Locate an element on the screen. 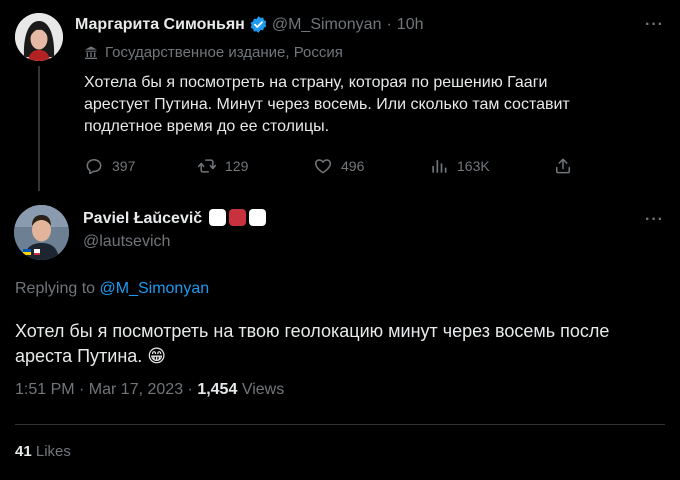 The image size is (680, 480). replying-to-handle-link: @M_Simonyan is located at coordinates (155, 288).